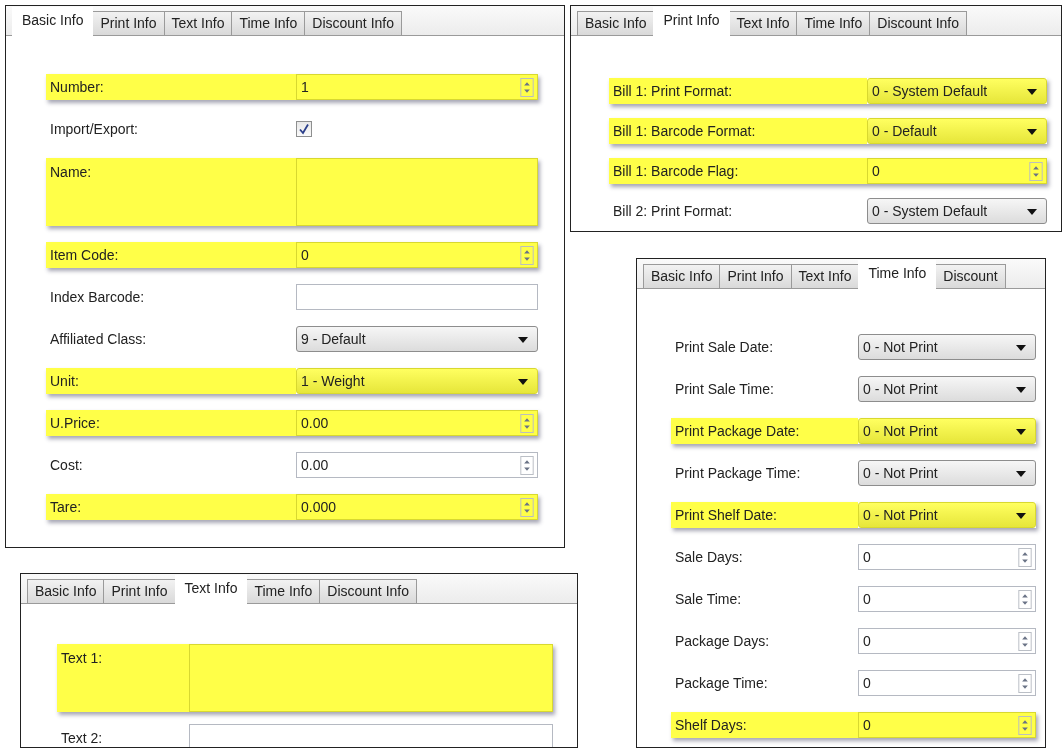 Image resolution: width=1064 pixels, height=748 pixels. Describe the element at coordinates (673, 211) in the screenshot. I see `field-label: Bill 2: Print Format:` at that location.